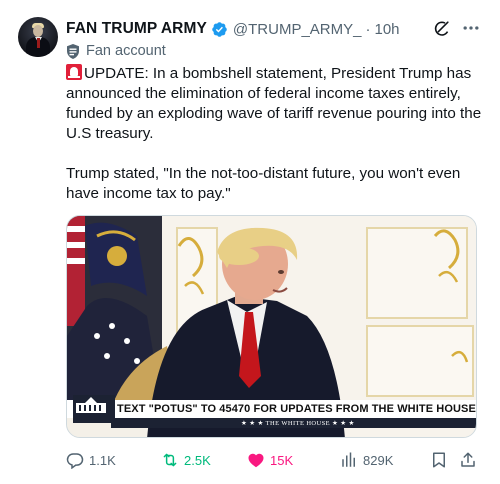 The image size is (500, 484). I want to click on timestamp: 10h, so click(386, 29).